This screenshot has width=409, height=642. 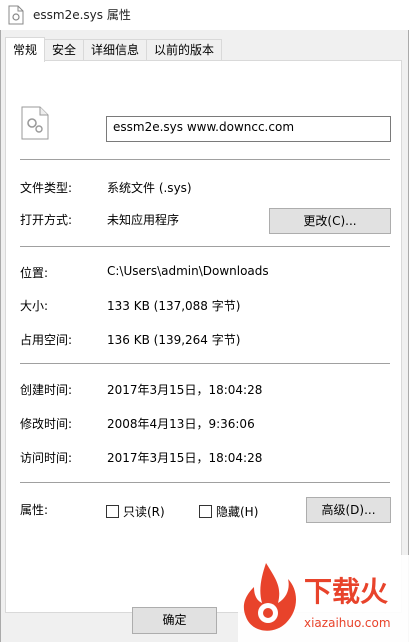 I want to click on hidden-label: 隐藏(H), so click(x=237, y=512).